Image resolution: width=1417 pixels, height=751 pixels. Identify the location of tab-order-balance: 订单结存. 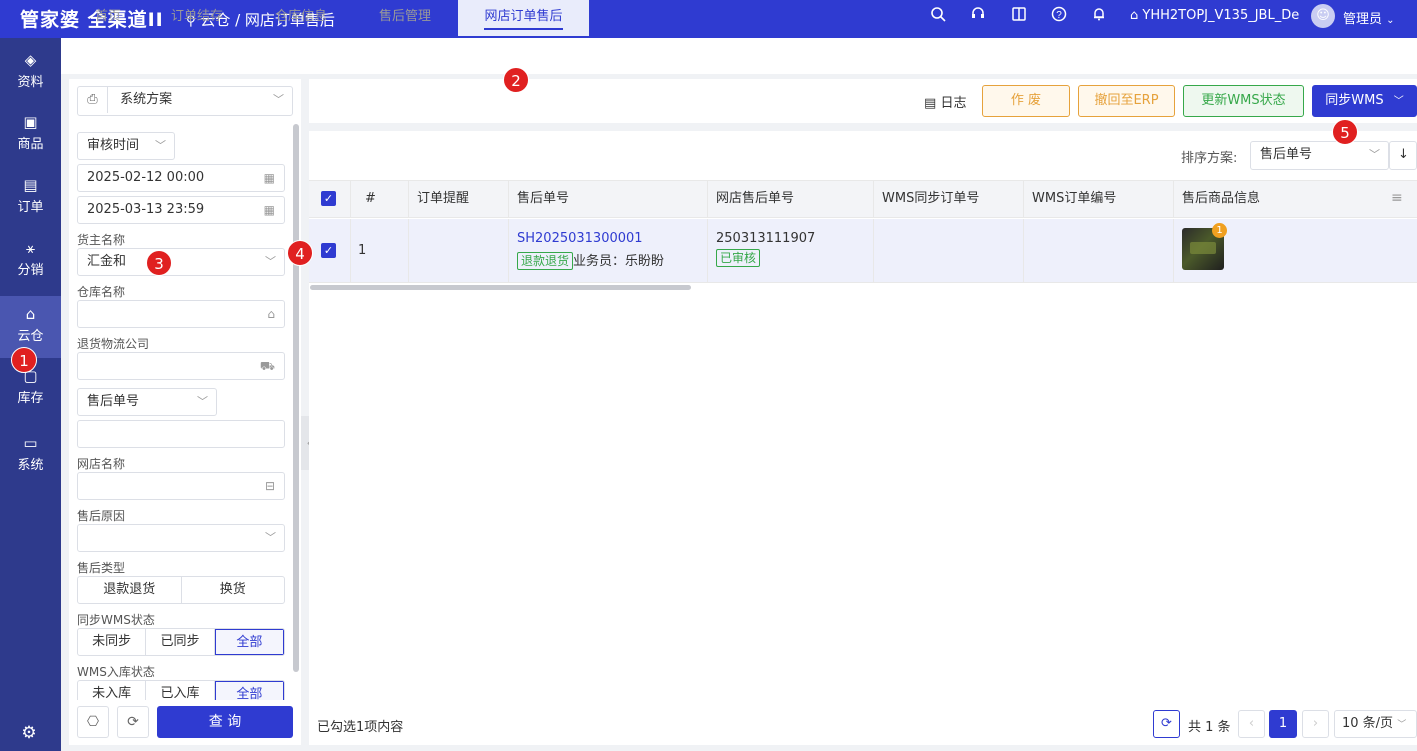
(197, 18).